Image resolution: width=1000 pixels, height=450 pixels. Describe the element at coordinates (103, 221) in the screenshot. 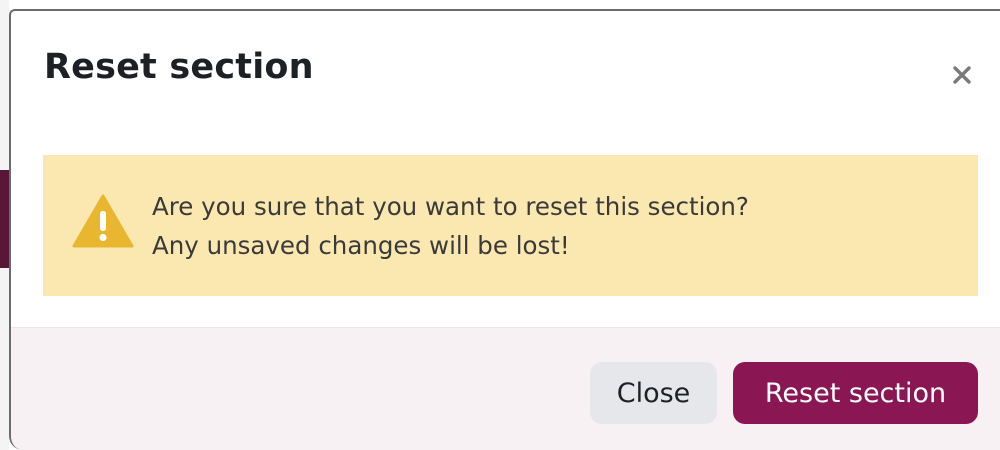

I see `warning-triangle-icon` at that location.